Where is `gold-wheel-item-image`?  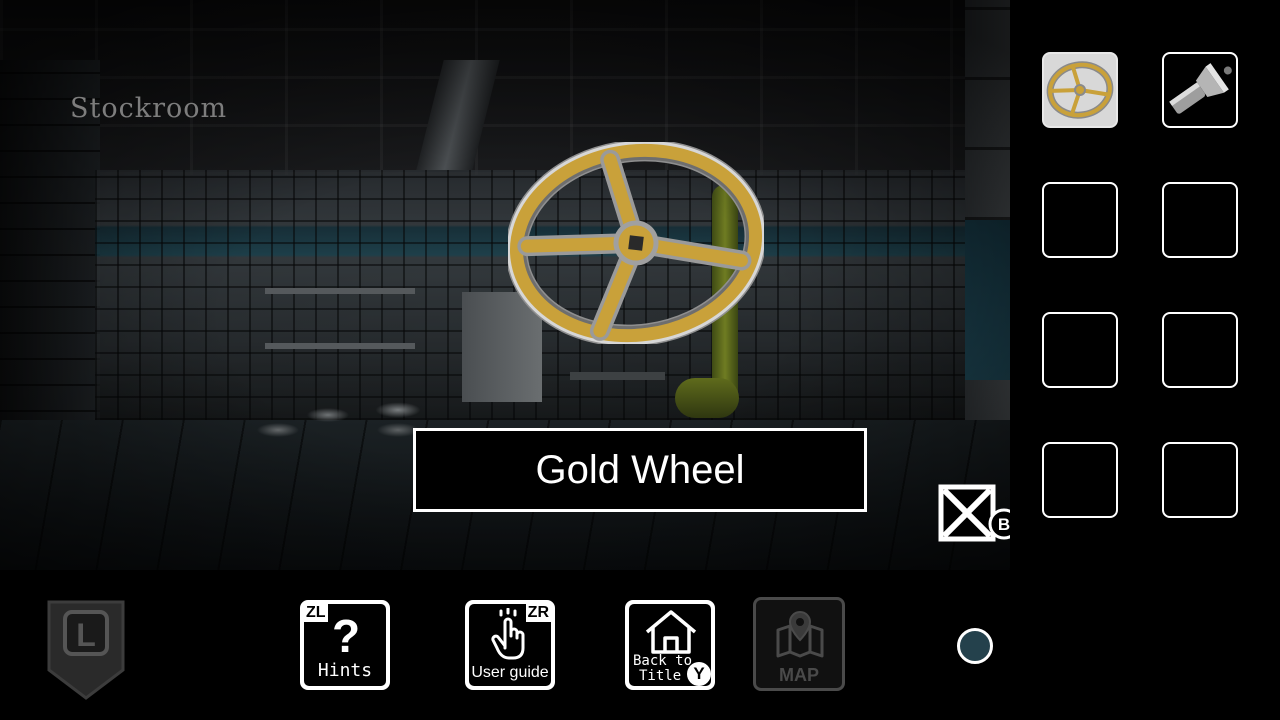 gold-wheel-item-image is located at coordinates (636, 243).